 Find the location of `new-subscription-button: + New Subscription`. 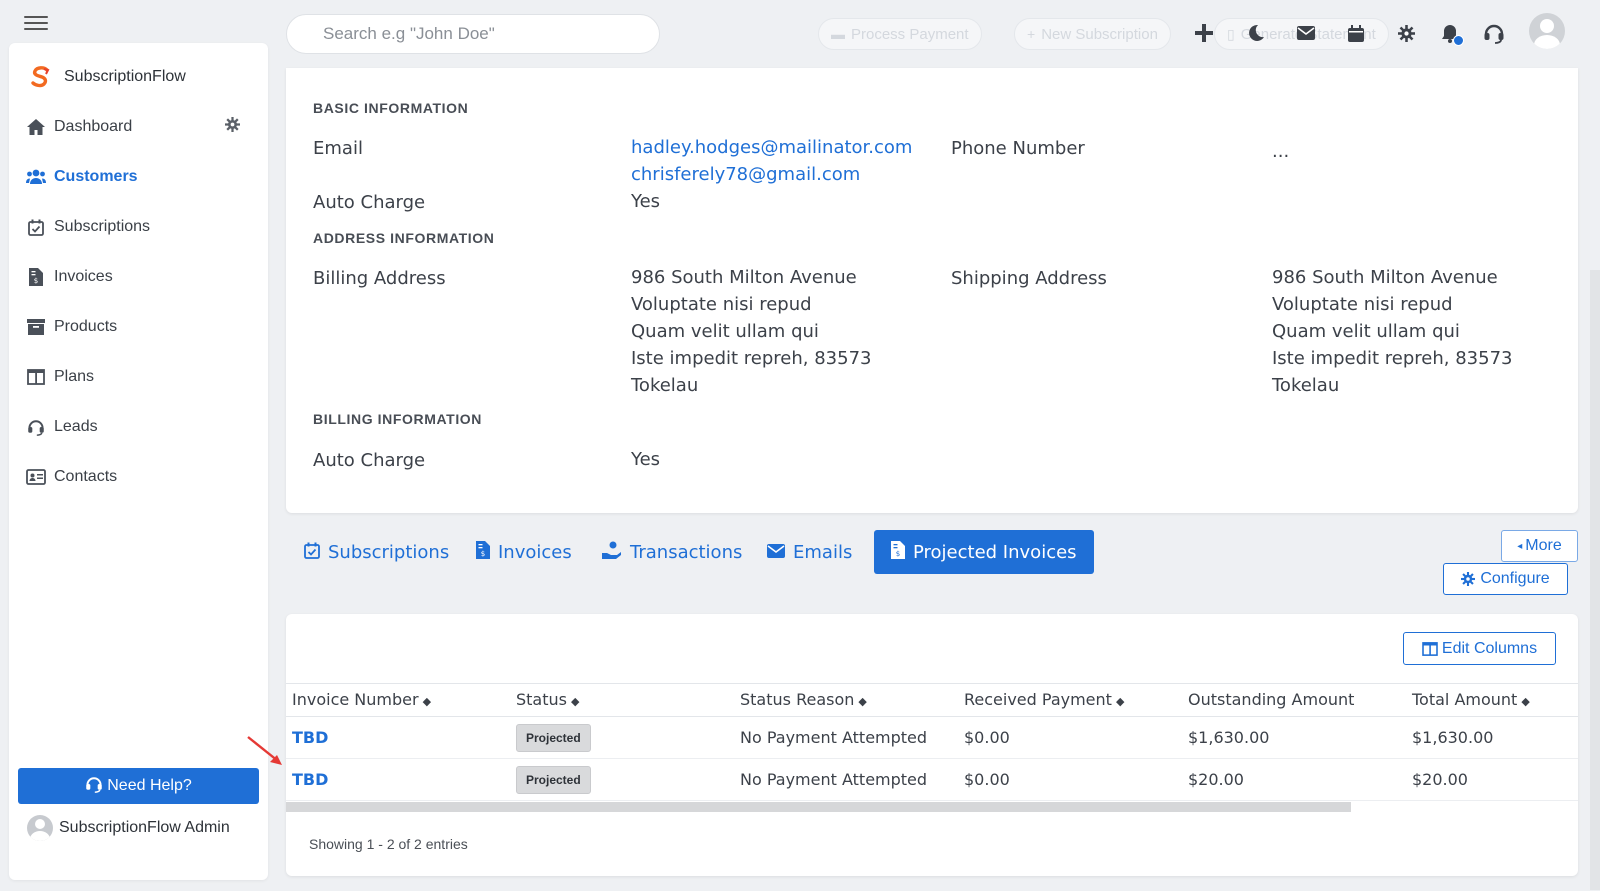

new-subscription-button: + New Subscription is located at coordinates (1092, 34).